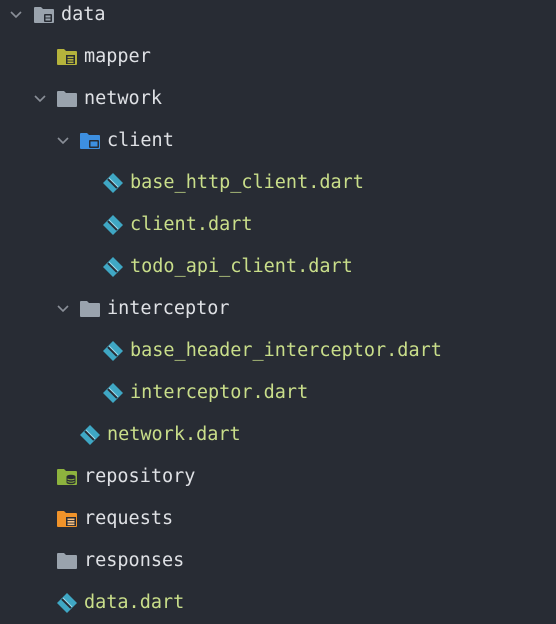  Describe the element at coordinates (67, 57) in the screenshot. I see `folder-mapper-icon` at that location.